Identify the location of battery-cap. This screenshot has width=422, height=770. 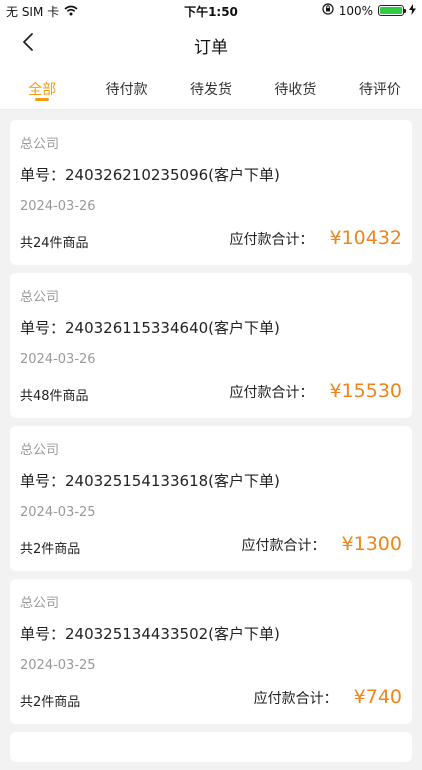
(405, 11).